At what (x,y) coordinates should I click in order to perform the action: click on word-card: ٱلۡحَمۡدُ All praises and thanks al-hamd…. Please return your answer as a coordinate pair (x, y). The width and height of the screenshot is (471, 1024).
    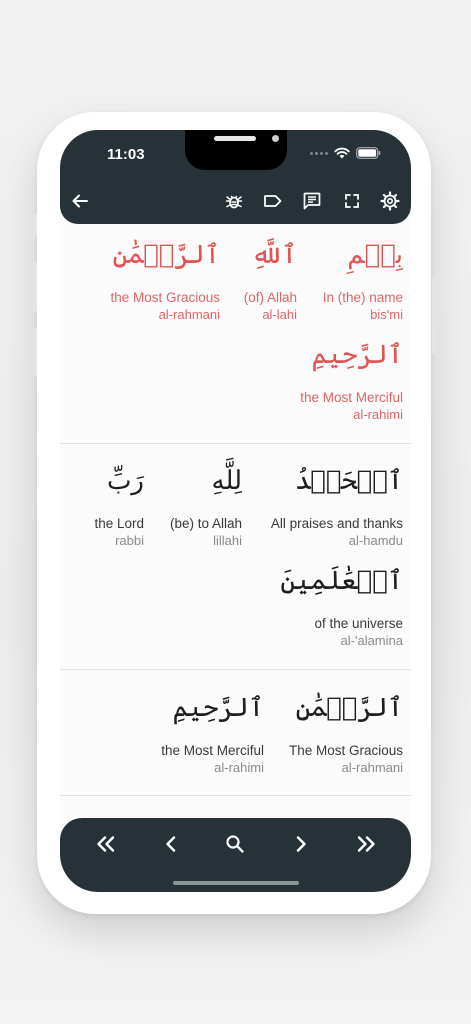
    Looking at the image, I should click on (337, 506).